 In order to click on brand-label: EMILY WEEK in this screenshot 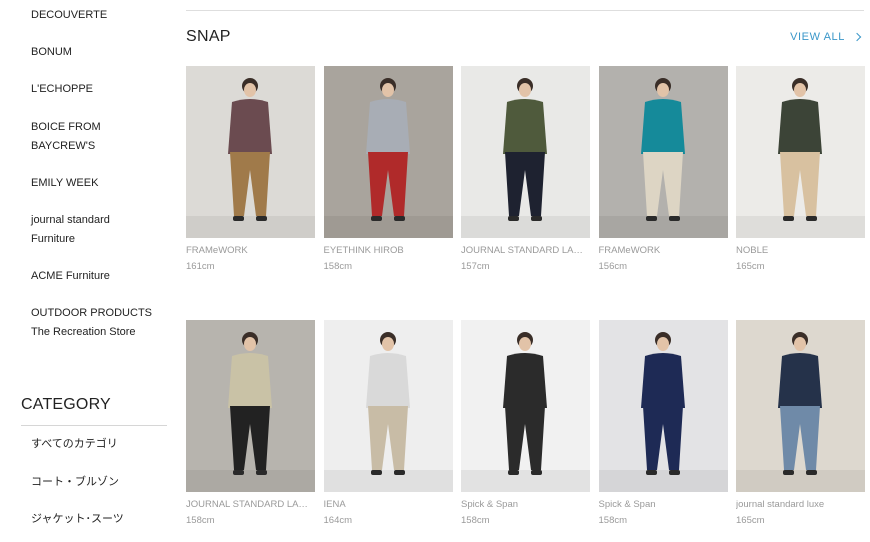, I will do `click(65, 183)`.